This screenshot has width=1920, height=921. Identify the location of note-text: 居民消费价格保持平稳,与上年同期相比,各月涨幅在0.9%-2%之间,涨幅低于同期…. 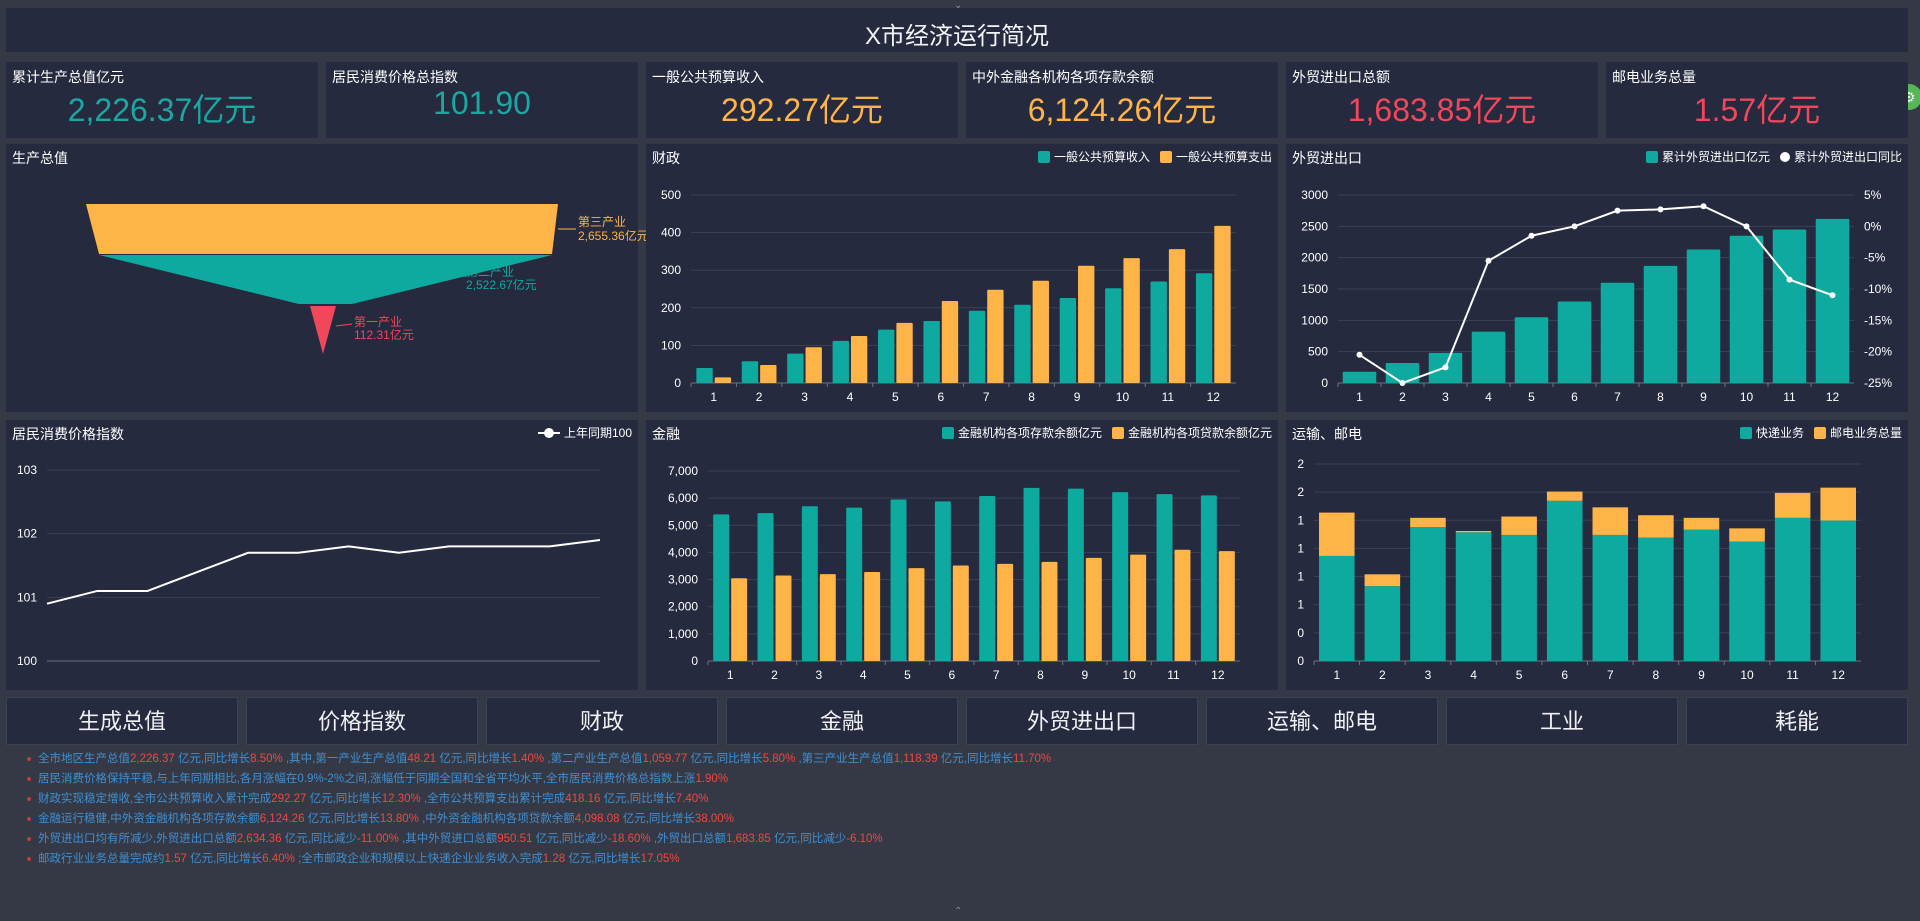
(367, 779).